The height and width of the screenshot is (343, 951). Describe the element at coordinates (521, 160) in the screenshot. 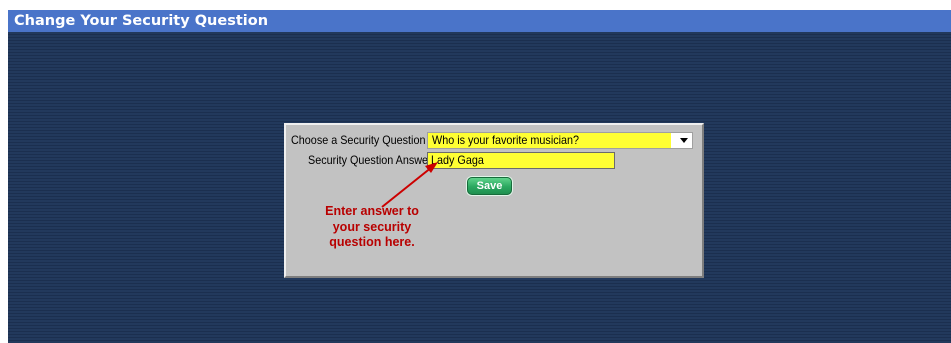

I see `security-answer-input: Lady Gaga` at that location.